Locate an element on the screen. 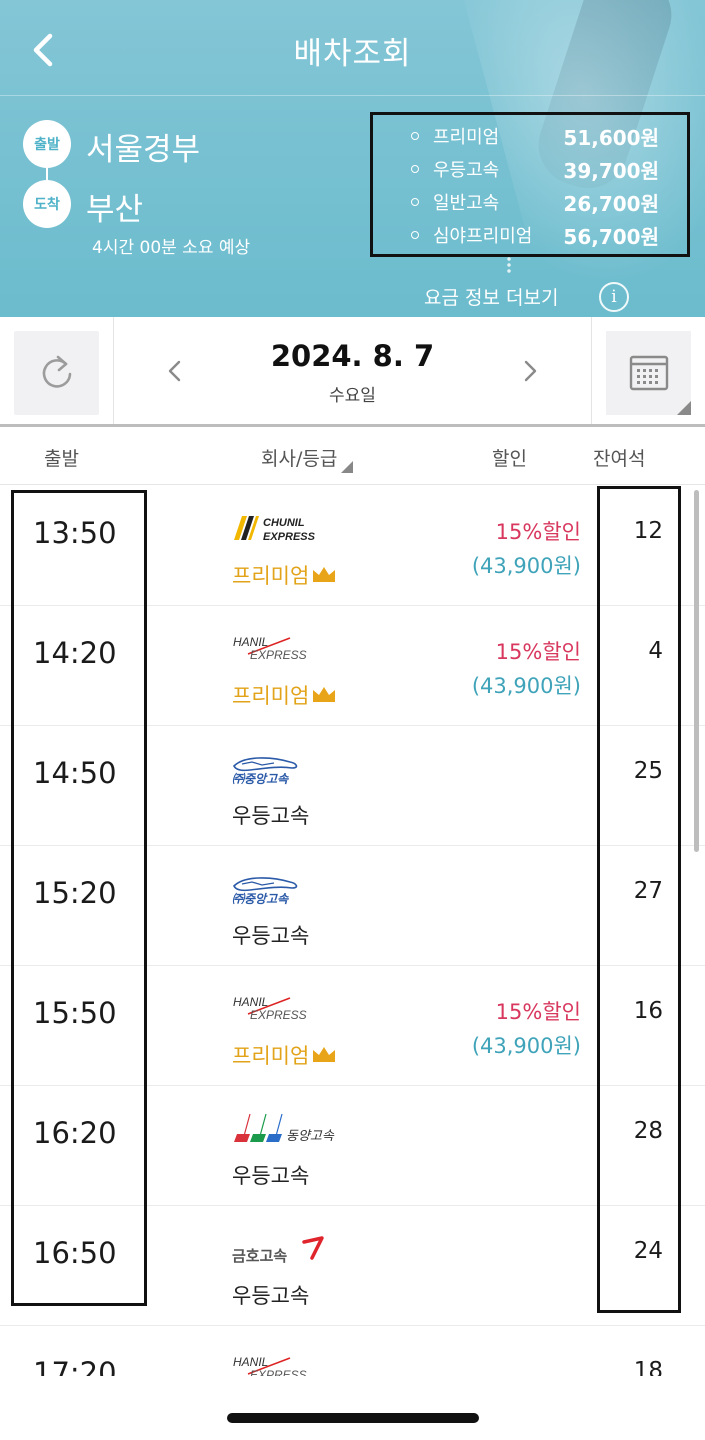  fare-grade: 일반고속 is located at coordinates (466, 203).